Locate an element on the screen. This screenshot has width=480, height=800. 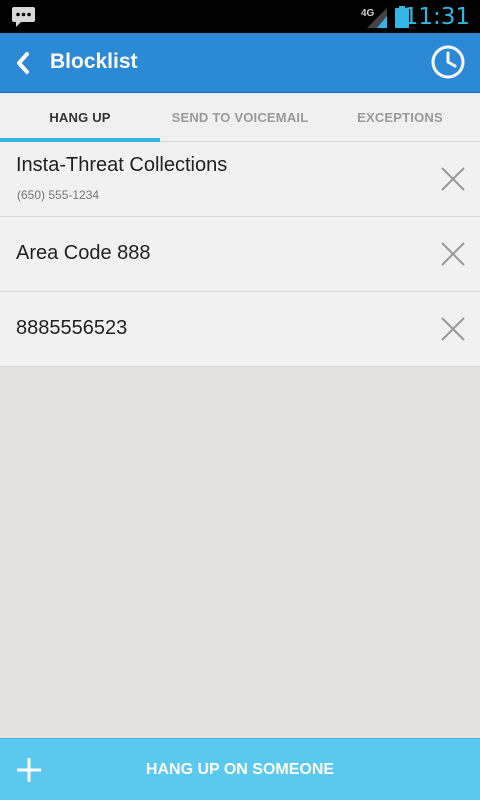
hang-up-on-someone-button: HANG UP ON SOMEONE is located at coordinates (240, 769).